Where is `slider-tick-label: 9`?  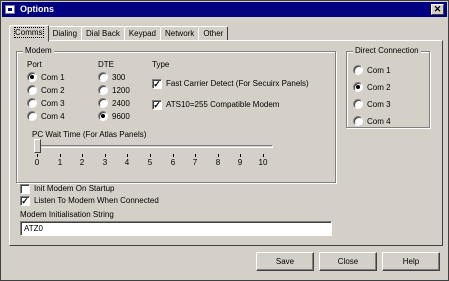
slider-tick-label: 9 is located at coordinates (240, 162).